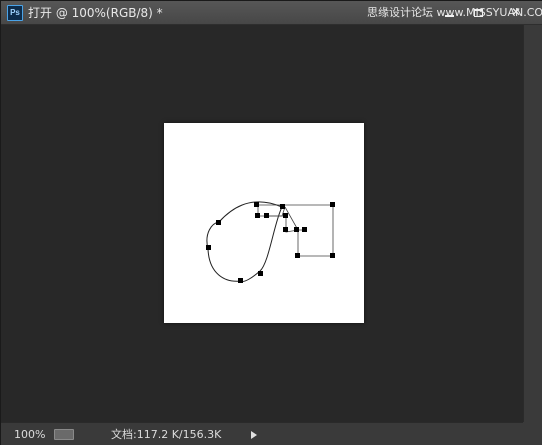  I want to click on close-button: ✕, so click(516, 12).